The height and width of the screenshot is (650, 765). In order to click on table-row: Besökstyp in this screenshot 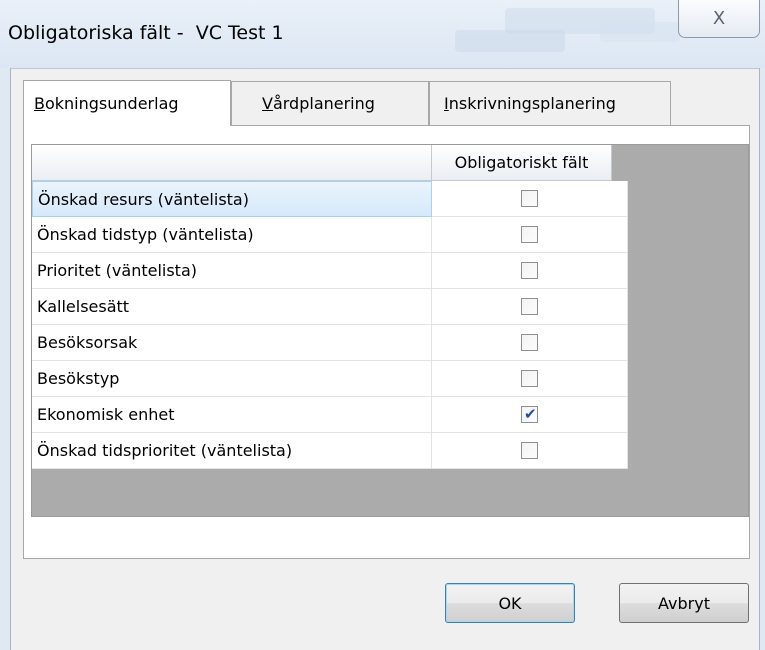, I will do `click(330, 379)`.